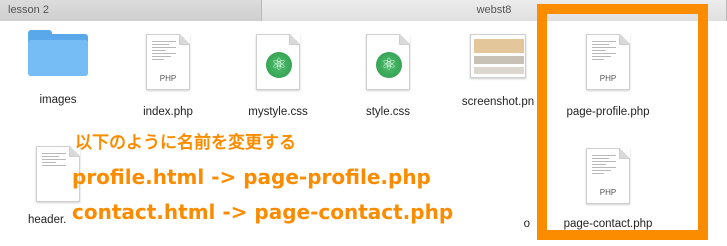 The width and height of the screenshot is (727, 246). I want to click on file-name: mystyle.css, so click(278, 112).